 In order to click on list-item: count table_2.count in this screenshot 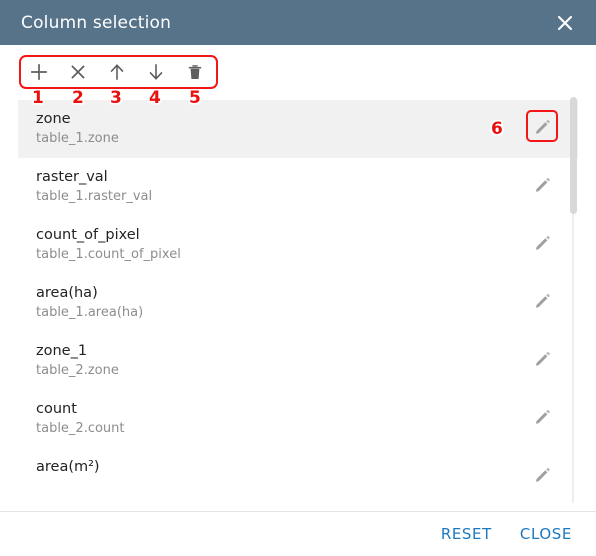, I will do `click(298, 419)`.